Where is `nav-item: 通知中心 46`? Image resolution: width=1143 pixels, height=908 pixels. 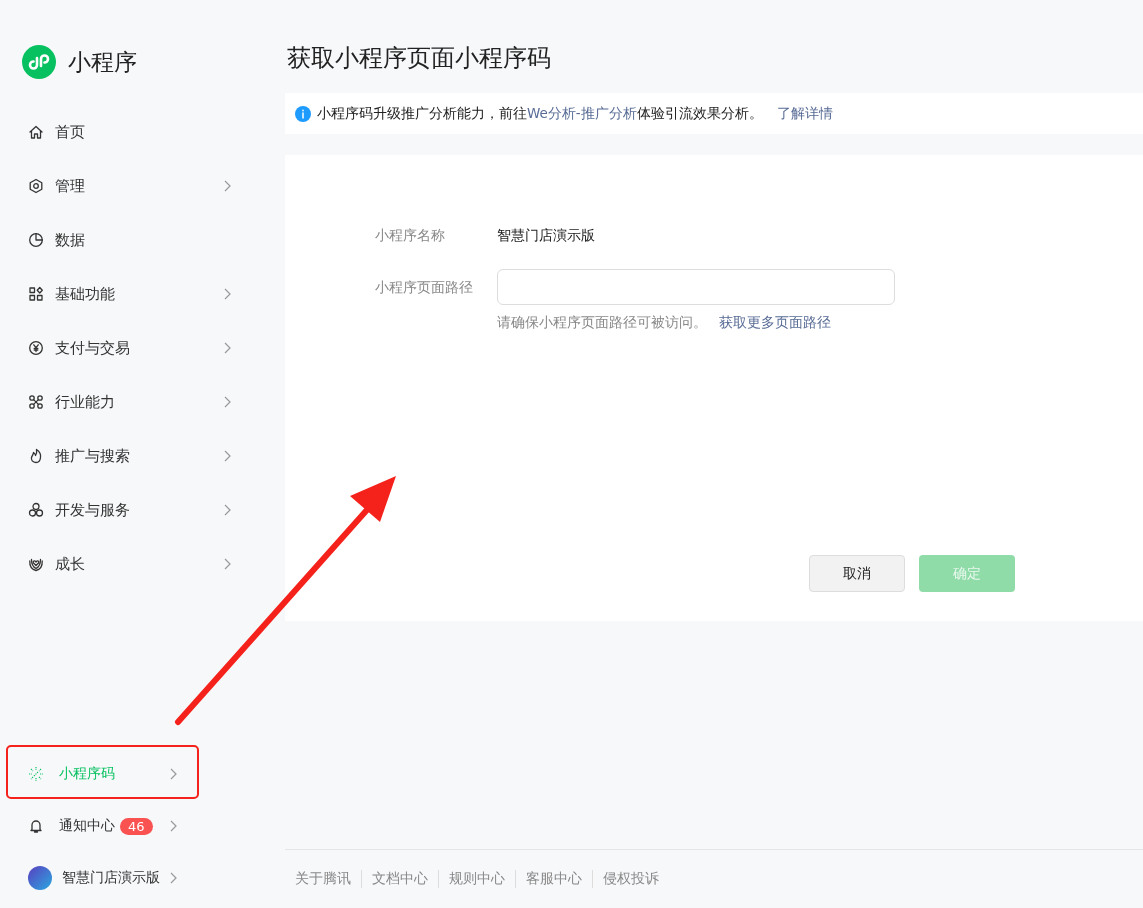
nav-item: 通知中心 46 is located at coordinates (110, 826).